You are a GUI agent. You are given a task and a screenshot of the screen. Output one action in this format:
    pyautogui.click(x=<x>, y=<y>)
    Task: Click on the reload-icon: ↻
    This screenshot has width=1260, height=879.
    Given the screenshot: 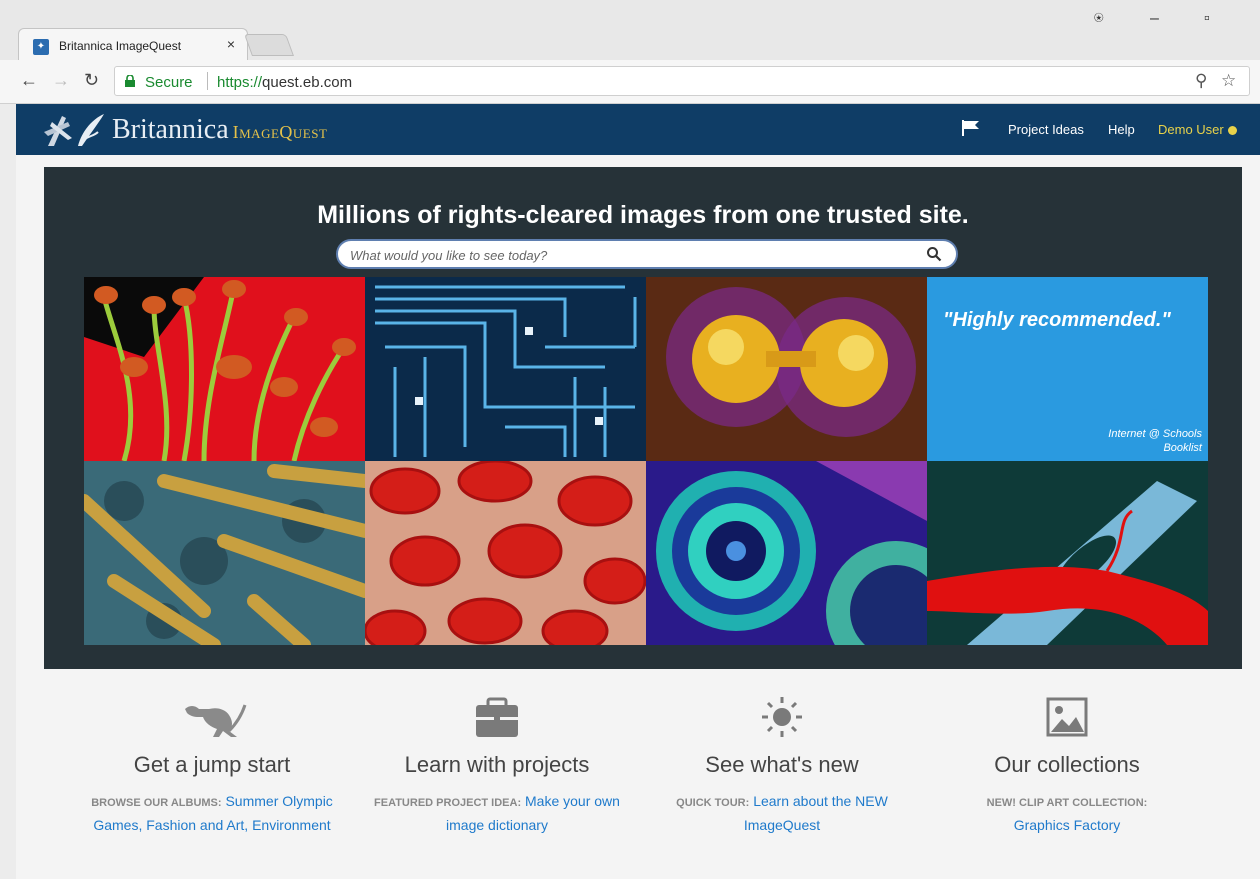 What is the action you would take?
    pyautogui.click(x=91, y=80)
    